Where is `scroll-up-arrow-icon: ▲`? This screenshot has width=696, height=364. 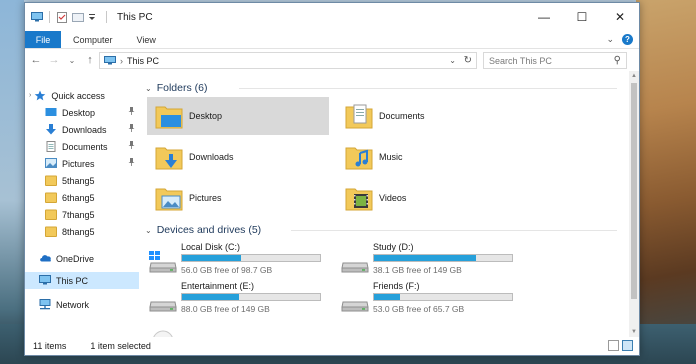 scroll-up-arrow-icon: ▲ is located at coordinates (634, 76).